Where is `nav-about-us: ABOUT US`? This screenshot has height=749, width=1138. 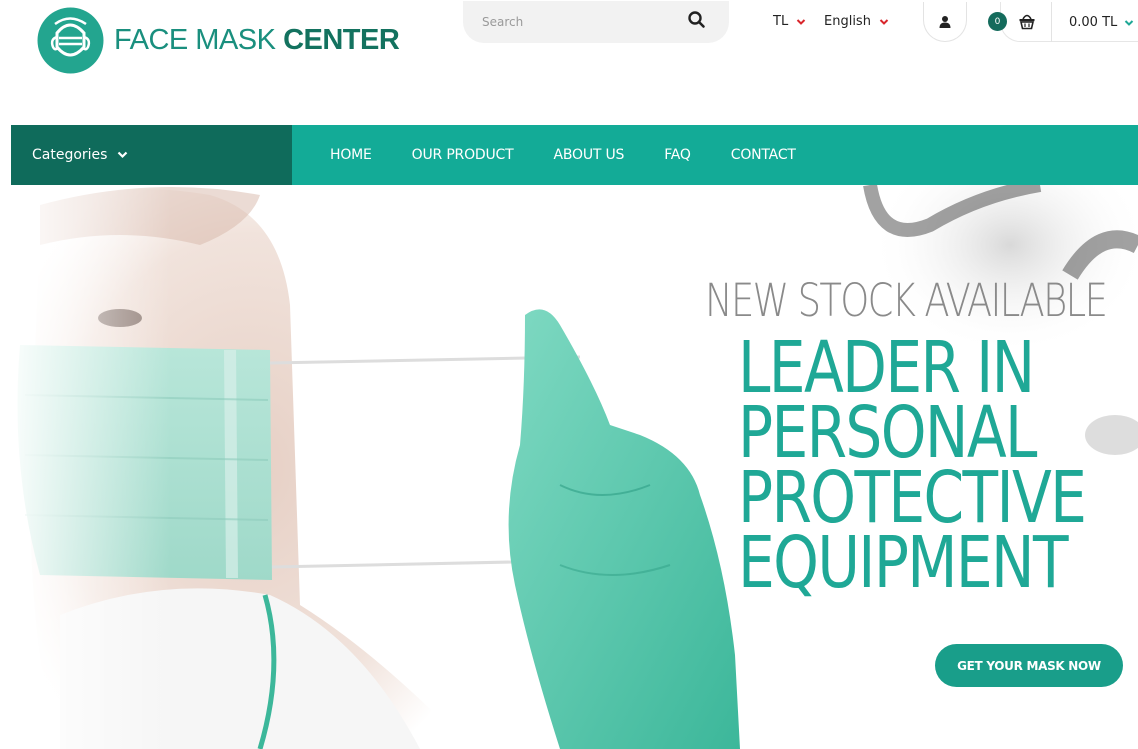 nav-about-us: ABOUT US is located at coordinates (588, 155).